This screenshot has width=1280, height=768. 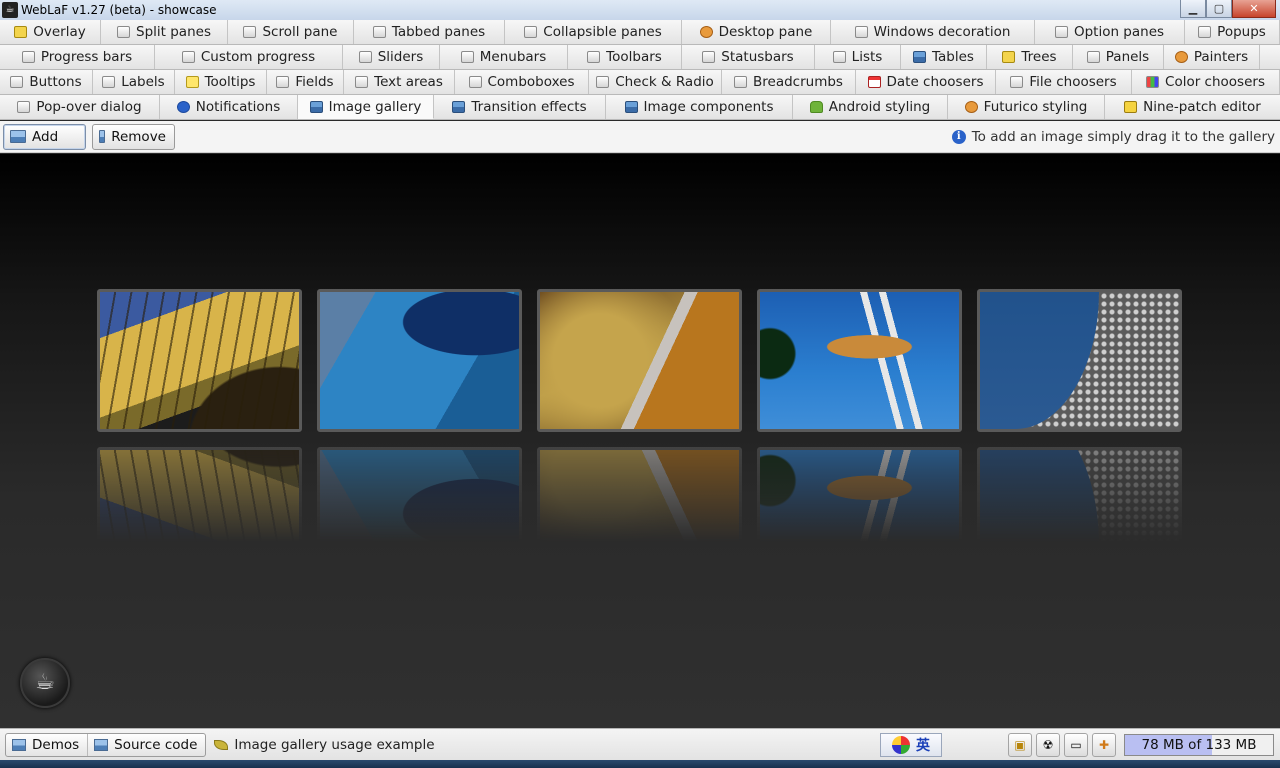 What do you see at coordinates (1232, 32) in the screenshot?
I see `tab-popups: Popups` at bounding box center [1232, 32].